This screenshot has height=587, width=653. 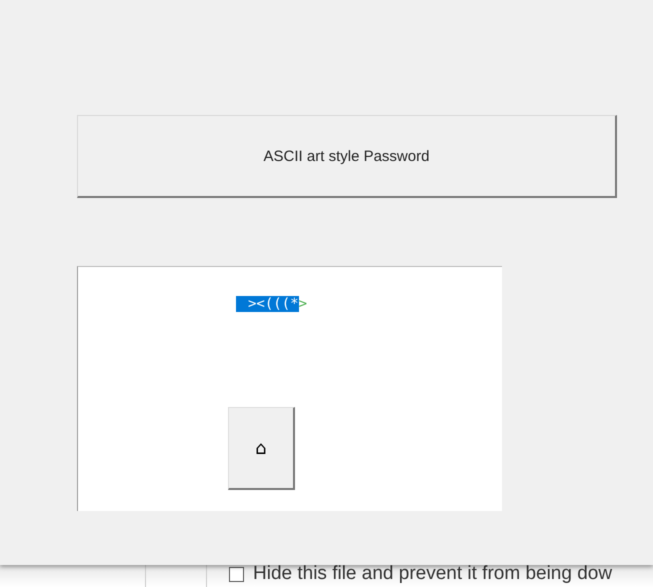 I want to click on ascii-password-button: ASCII art style Password, so click(x=347, y=156).